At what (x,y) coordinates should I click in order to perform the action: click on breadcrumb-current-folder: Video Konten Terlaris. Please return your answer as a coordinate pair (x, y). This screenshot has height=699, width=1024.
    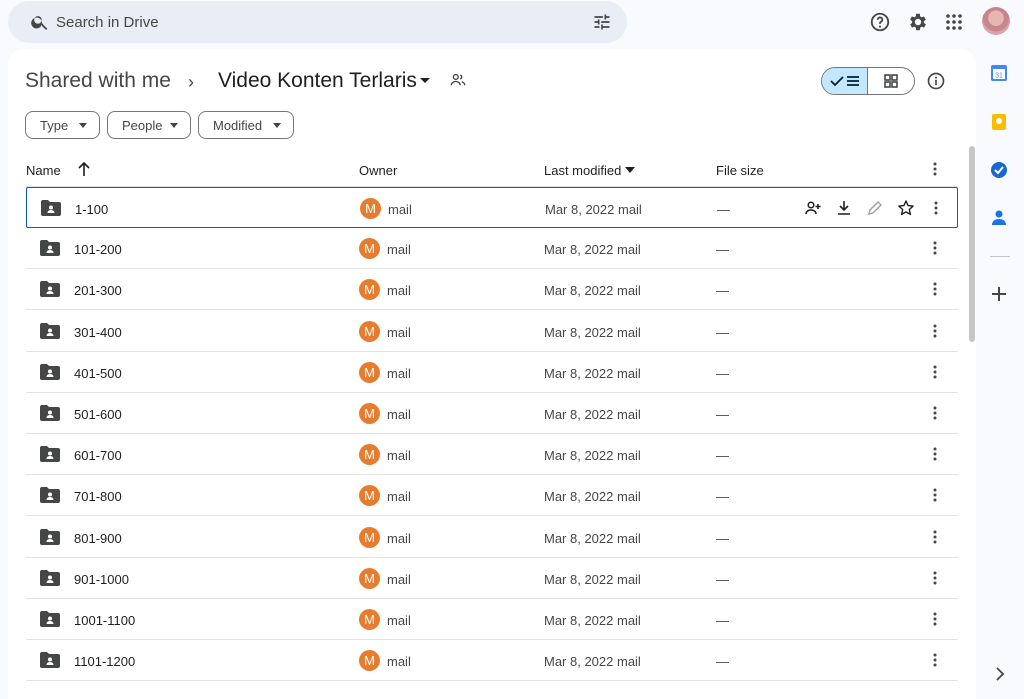
    Looking at the image, I should click on (317, 81).